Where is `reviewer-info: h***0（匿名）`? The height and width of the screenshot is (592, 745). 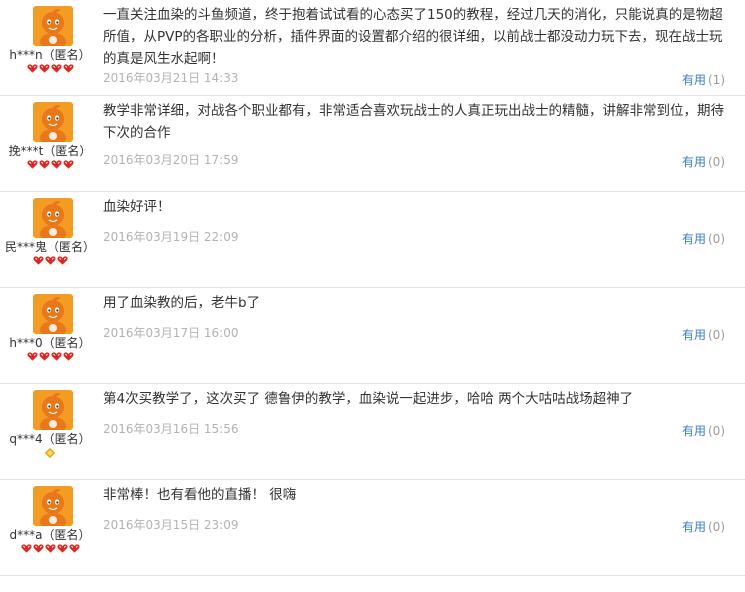
reviewer-info: h***0（匿名） is located at coordinates (50, 336).